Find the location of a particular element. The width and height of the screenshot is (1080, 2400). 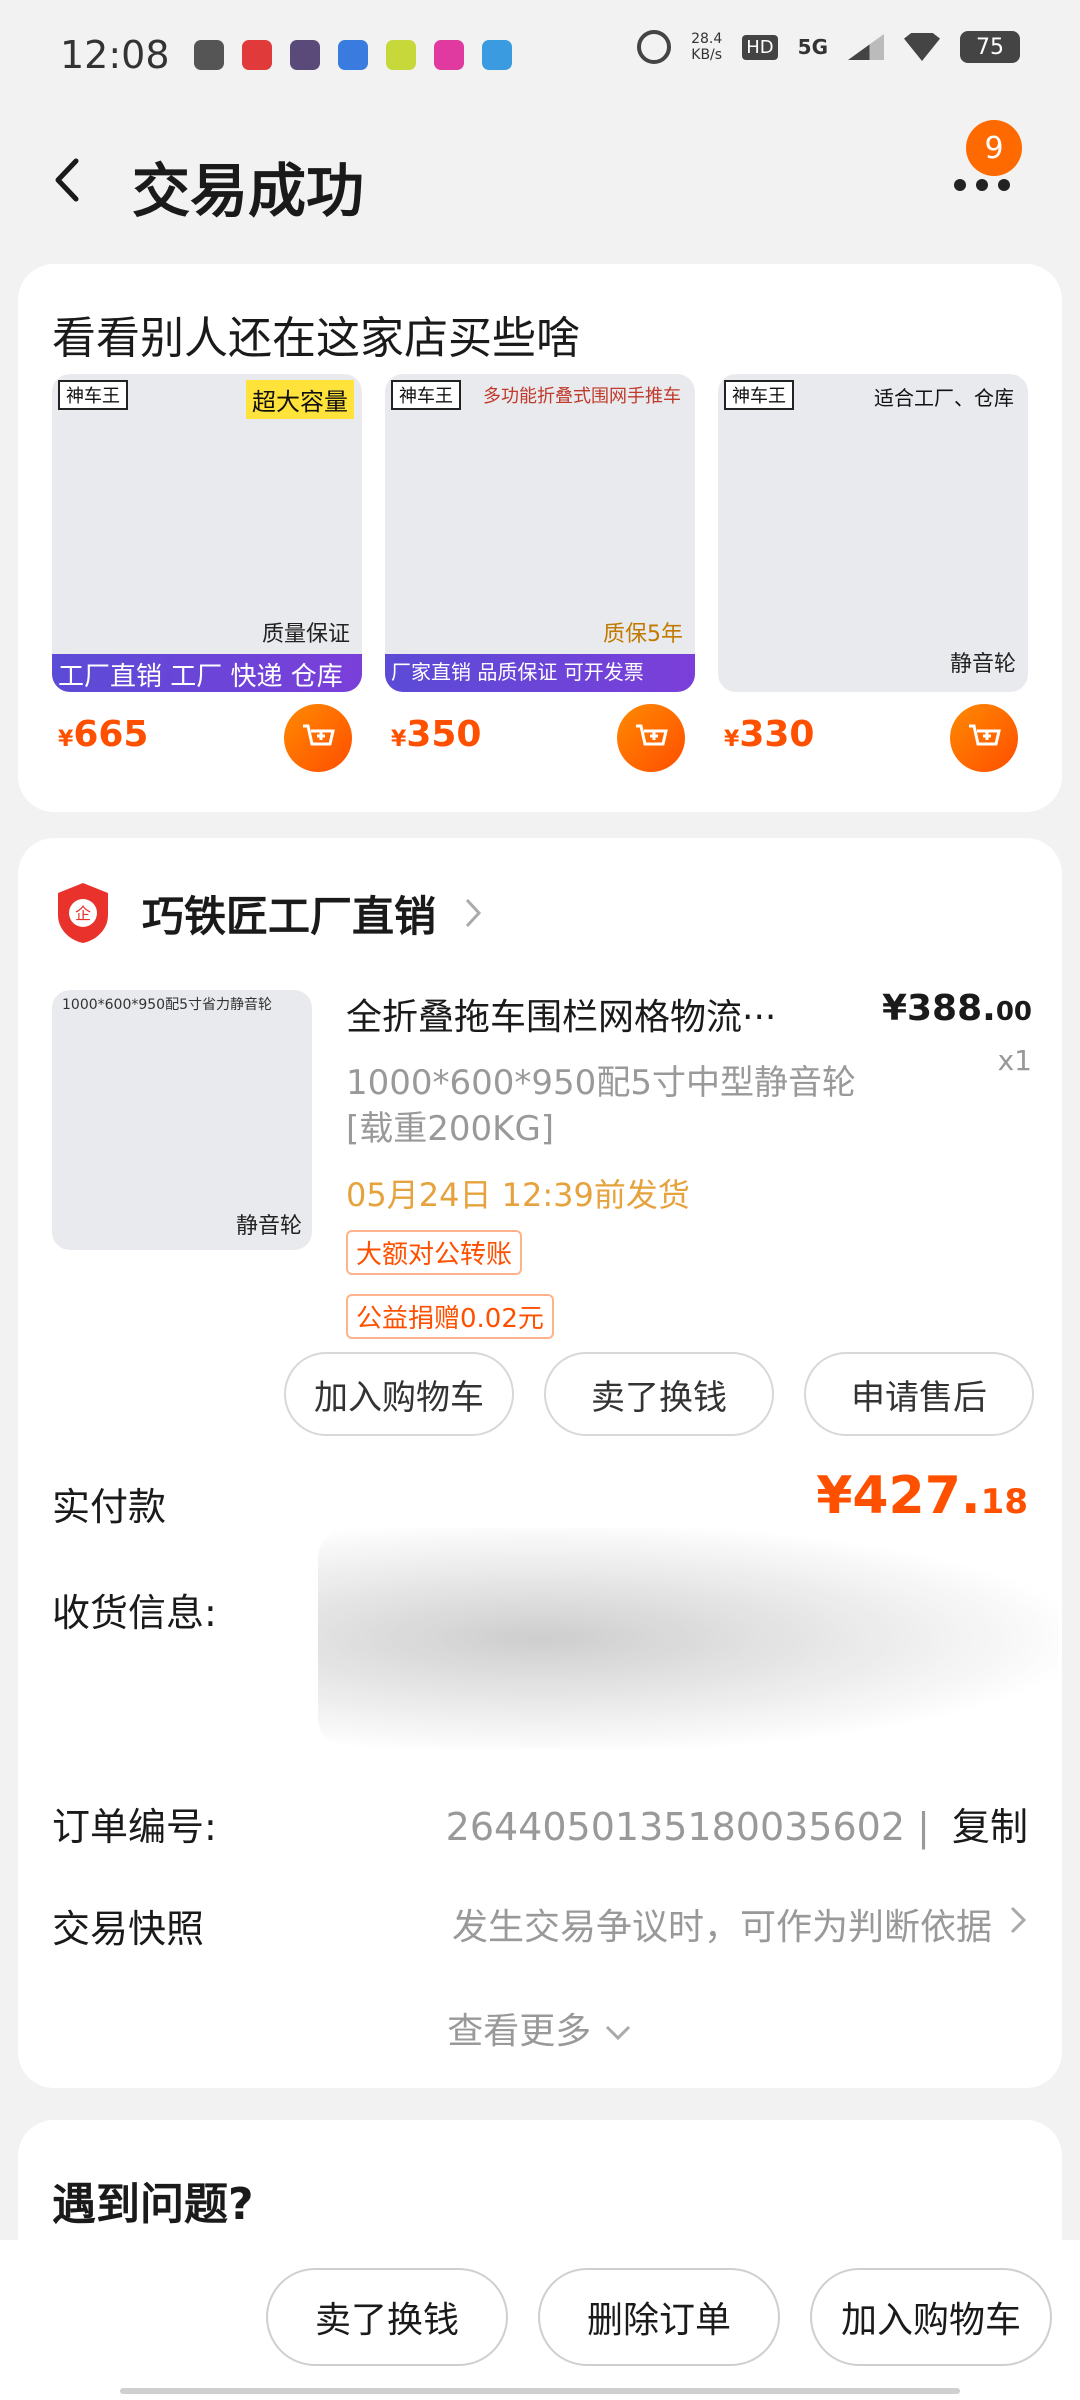

image-tag: 适合工厂、仓库 is located at coordinates (944, 398).